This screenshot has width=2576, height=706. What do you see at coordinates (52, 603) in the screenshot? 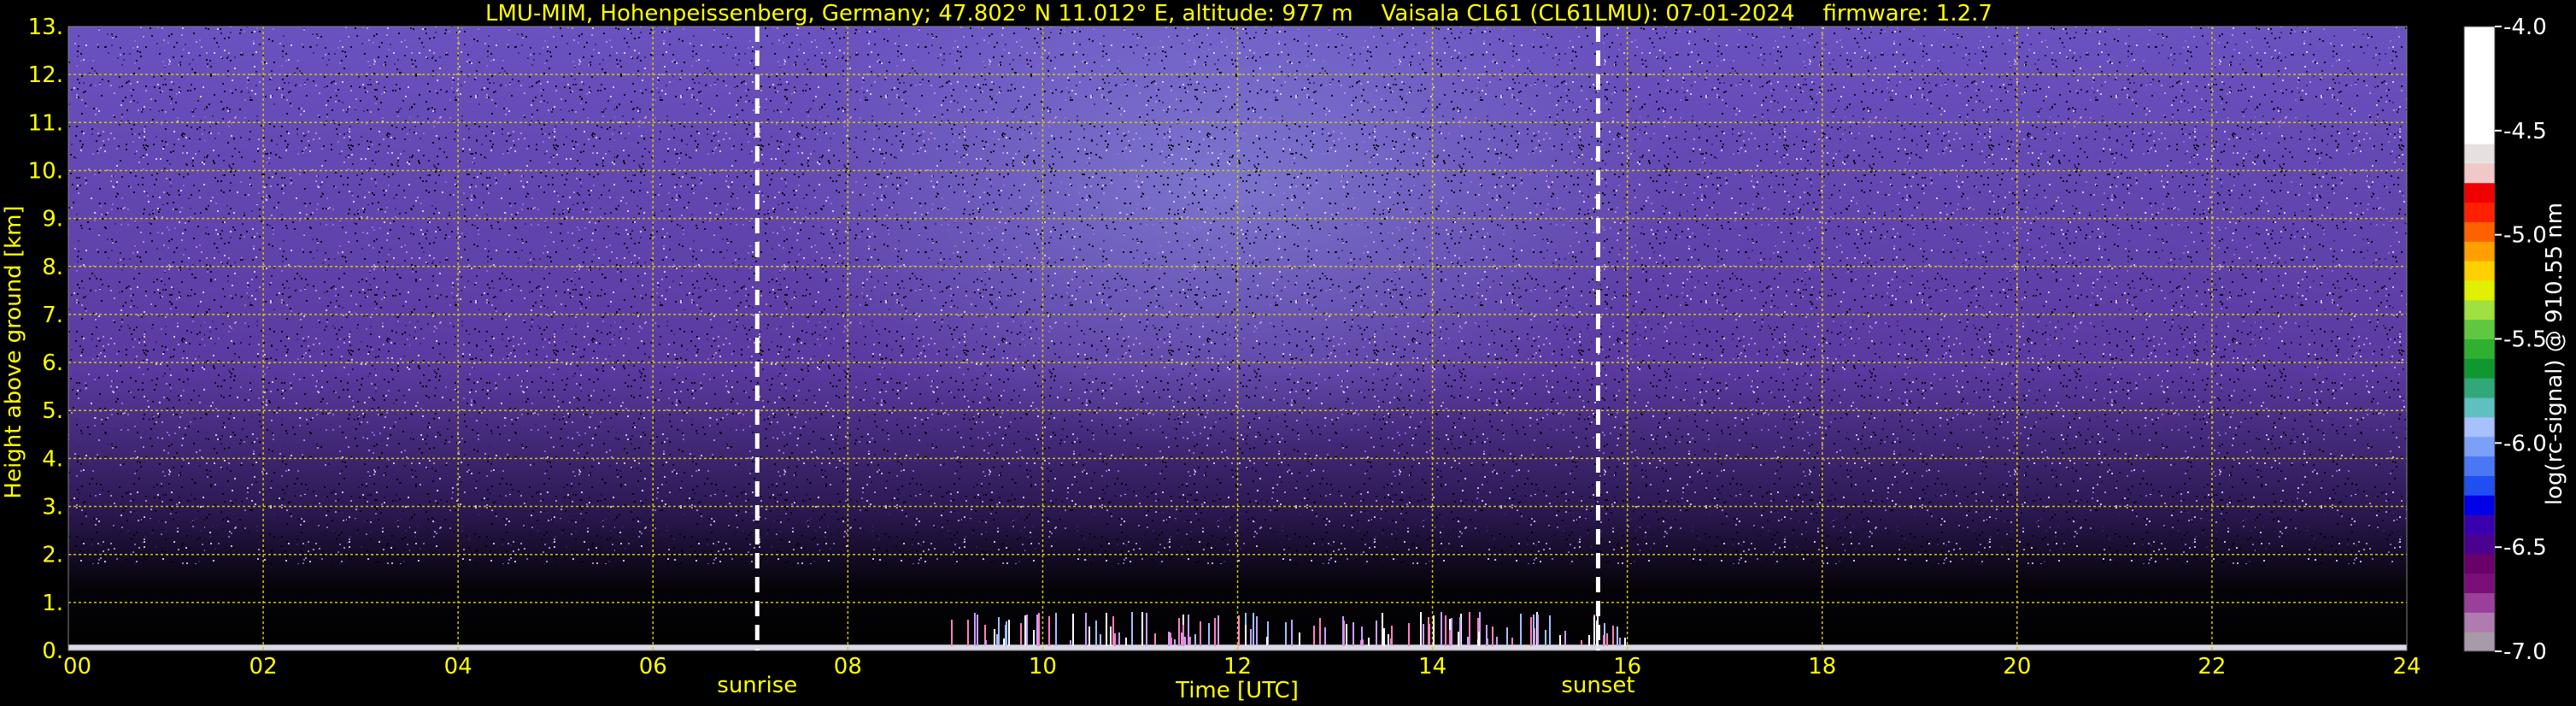
I see `y-tick-label: 1.` at bounding box center [52, 603].